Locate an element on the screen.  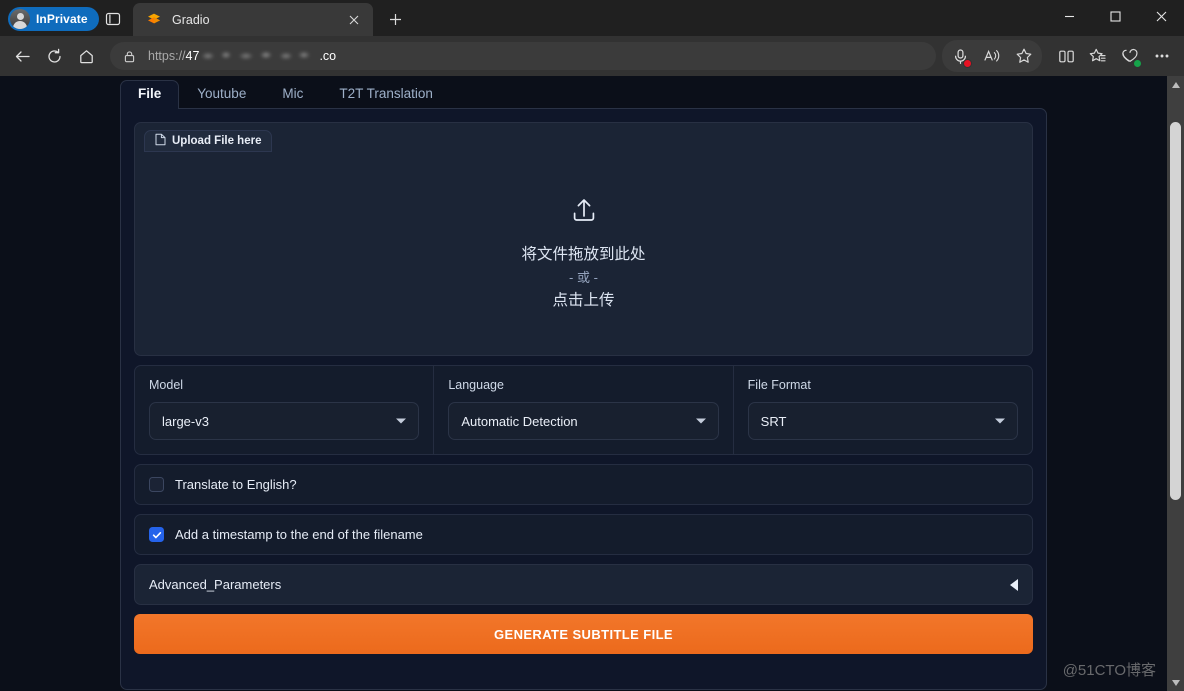
translate-checkbox-label: Translate to English? is located at coordinates (236, 484).